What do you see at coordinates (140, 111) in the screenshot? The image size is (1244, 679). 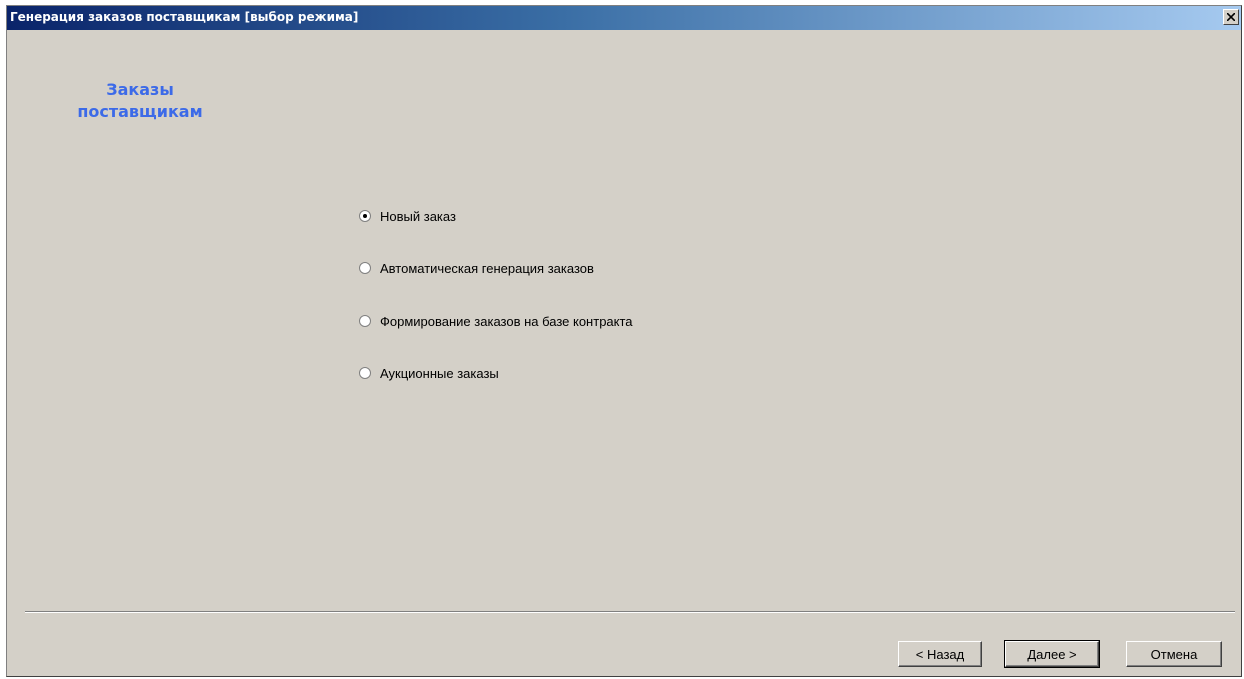 I see `heading-line-2: поставщикам` at bounding box center [140, 111].